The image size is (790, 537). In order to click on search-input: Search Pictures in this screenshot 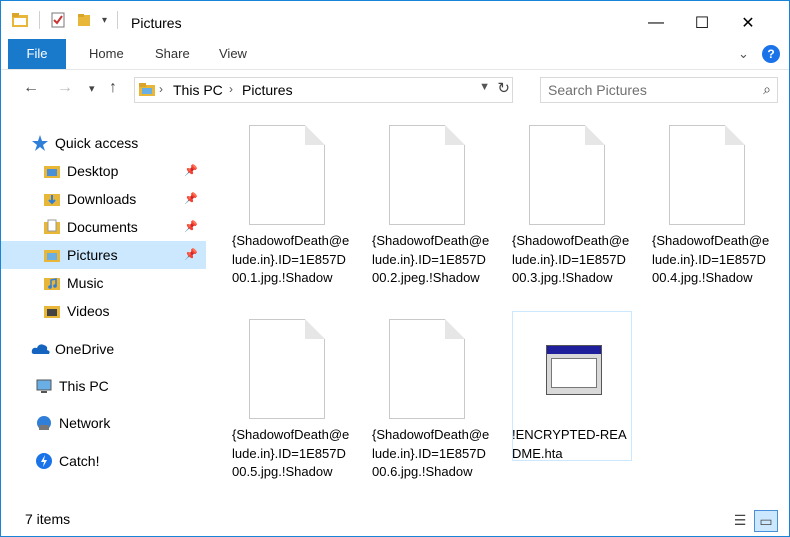, I will do `click(597, 90)`.